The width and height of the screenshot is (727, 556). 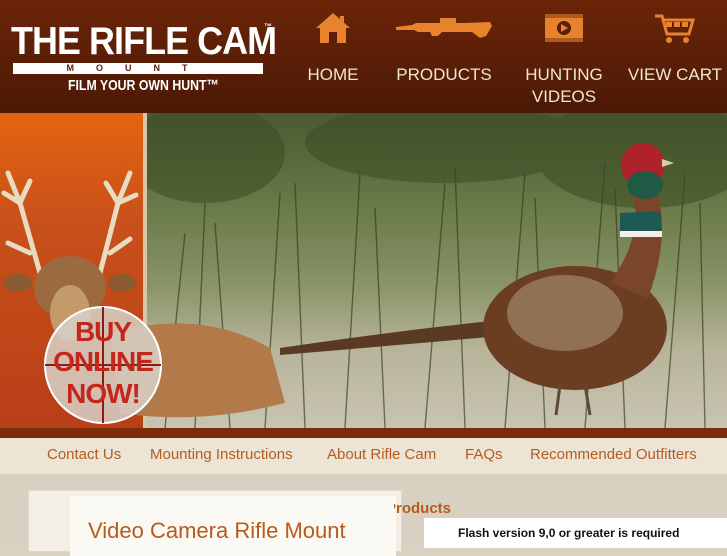 I want to click on subnav-contact-us: Contact Us, so click(x=84, y=454).